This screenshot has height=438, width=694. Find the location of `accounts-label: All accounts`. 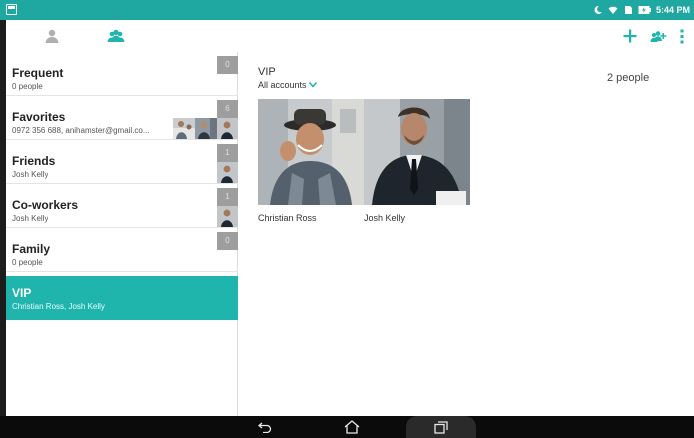

accounts-label: All accounts is located at coordinates (282, 85).